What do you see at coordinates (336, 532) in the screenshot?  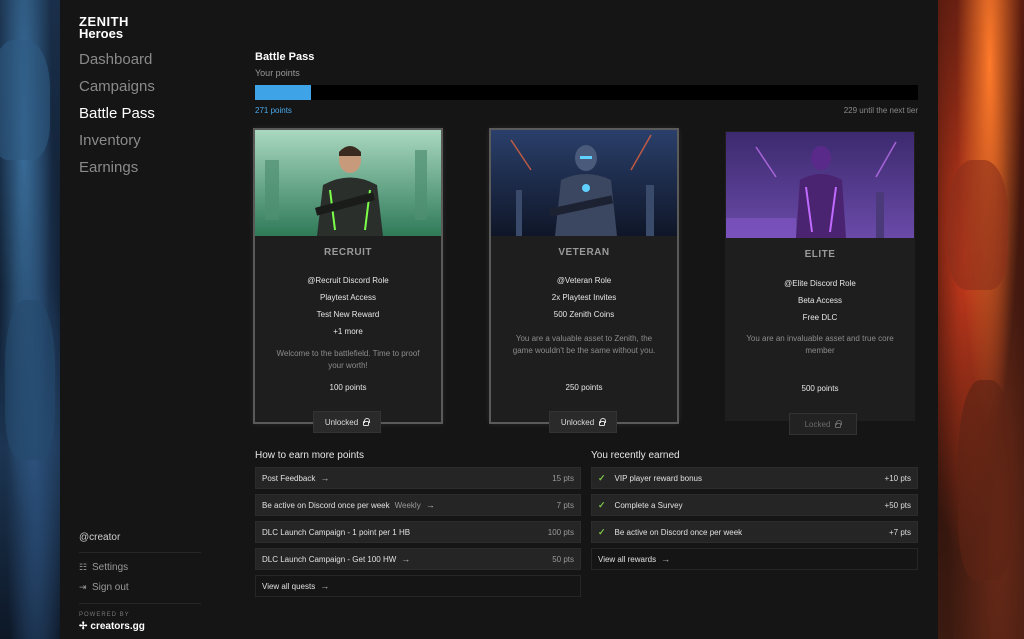 I see `quest-label: DLC Launch Campaign - 1 point per 1 HB` at bounding box center [336, 532].